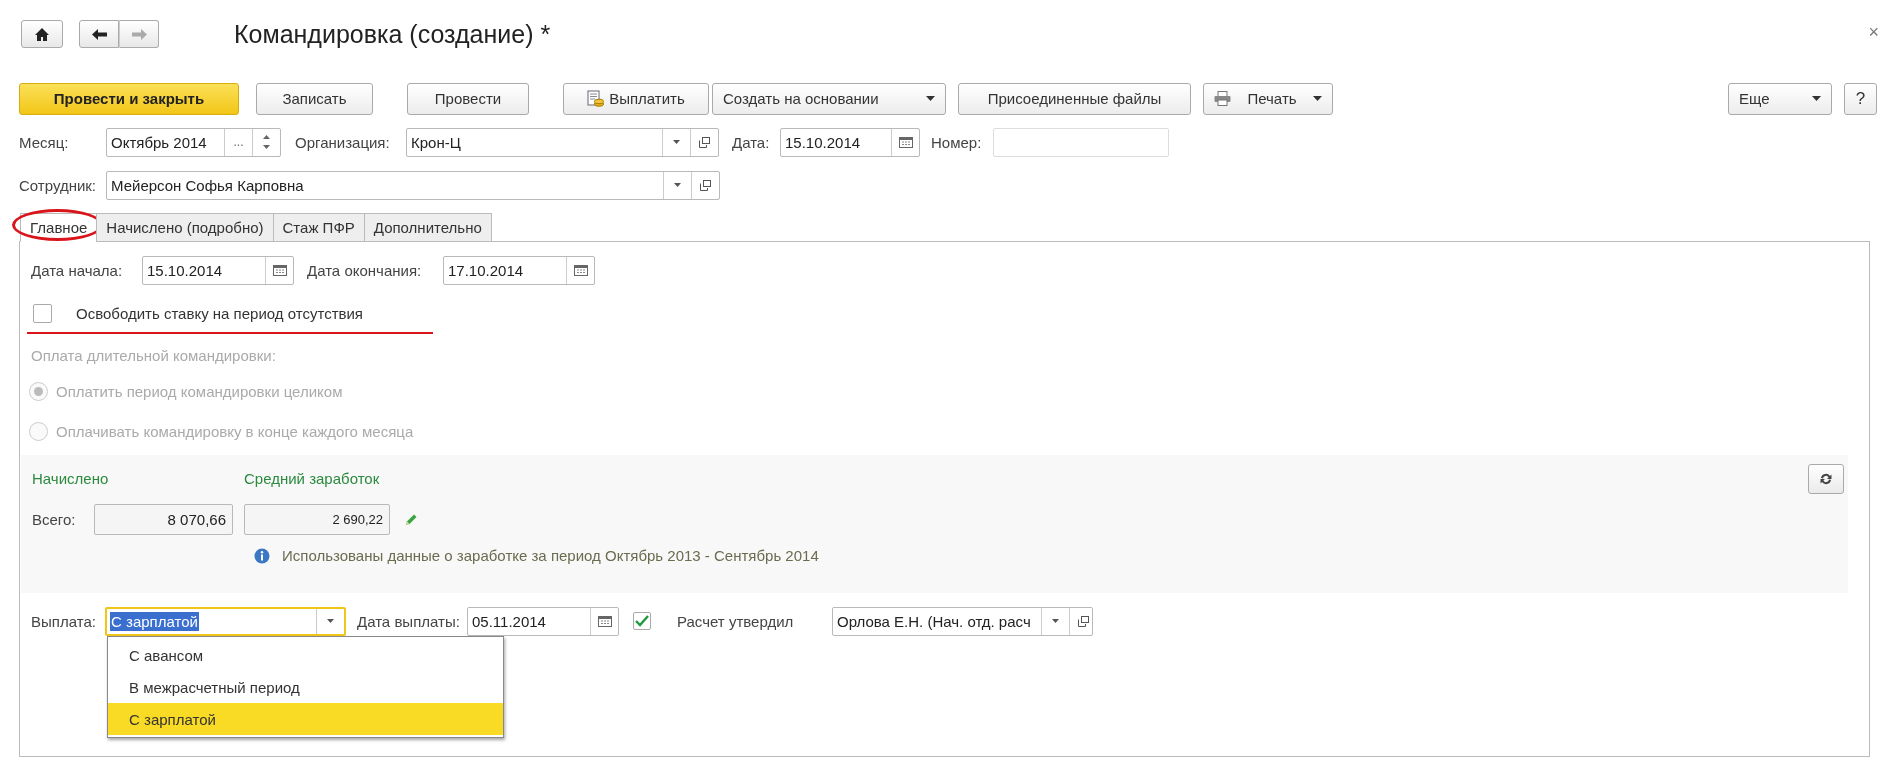  What do you see at coordinates (312, 478) in the screenshot?
I see `section-heading: Средний заработок` at bounding box center [312, 478].